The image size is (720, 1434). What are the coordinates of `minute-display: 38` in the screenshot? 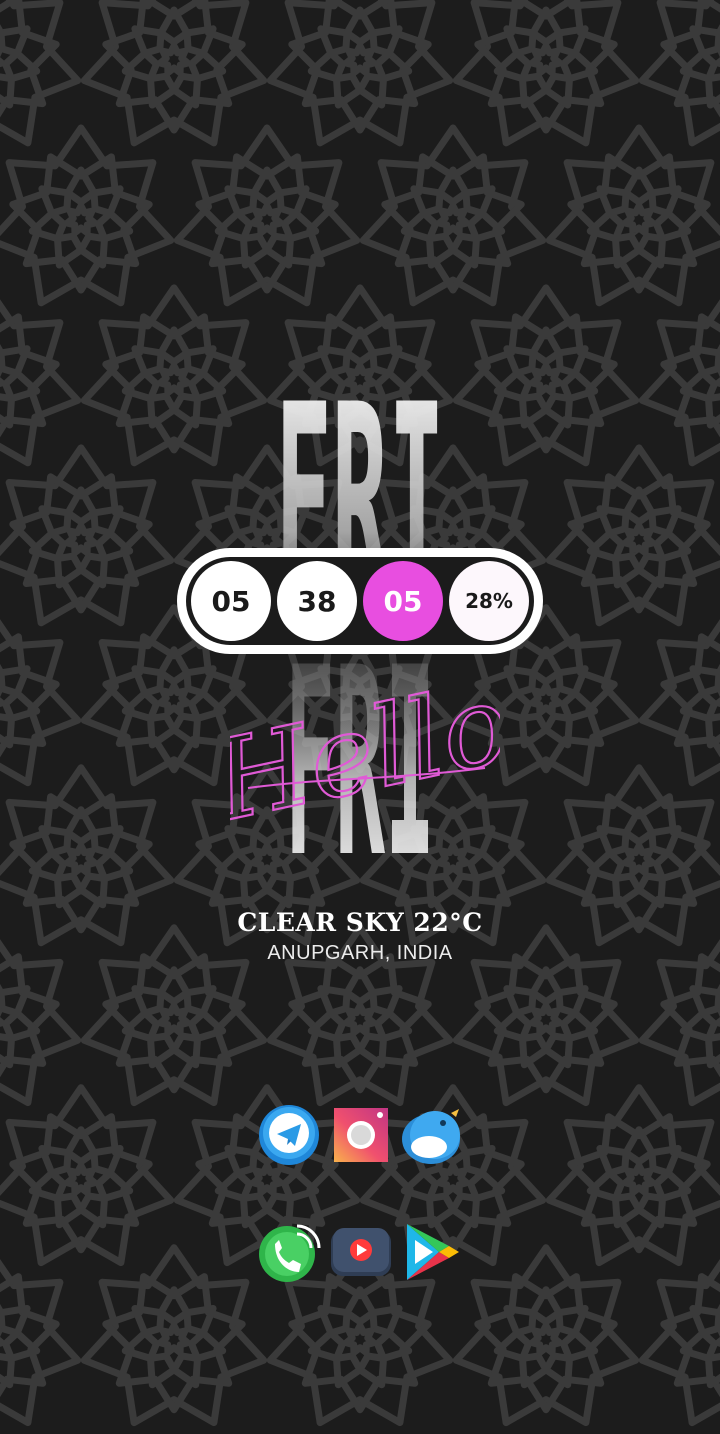 It's located at (317, 601).